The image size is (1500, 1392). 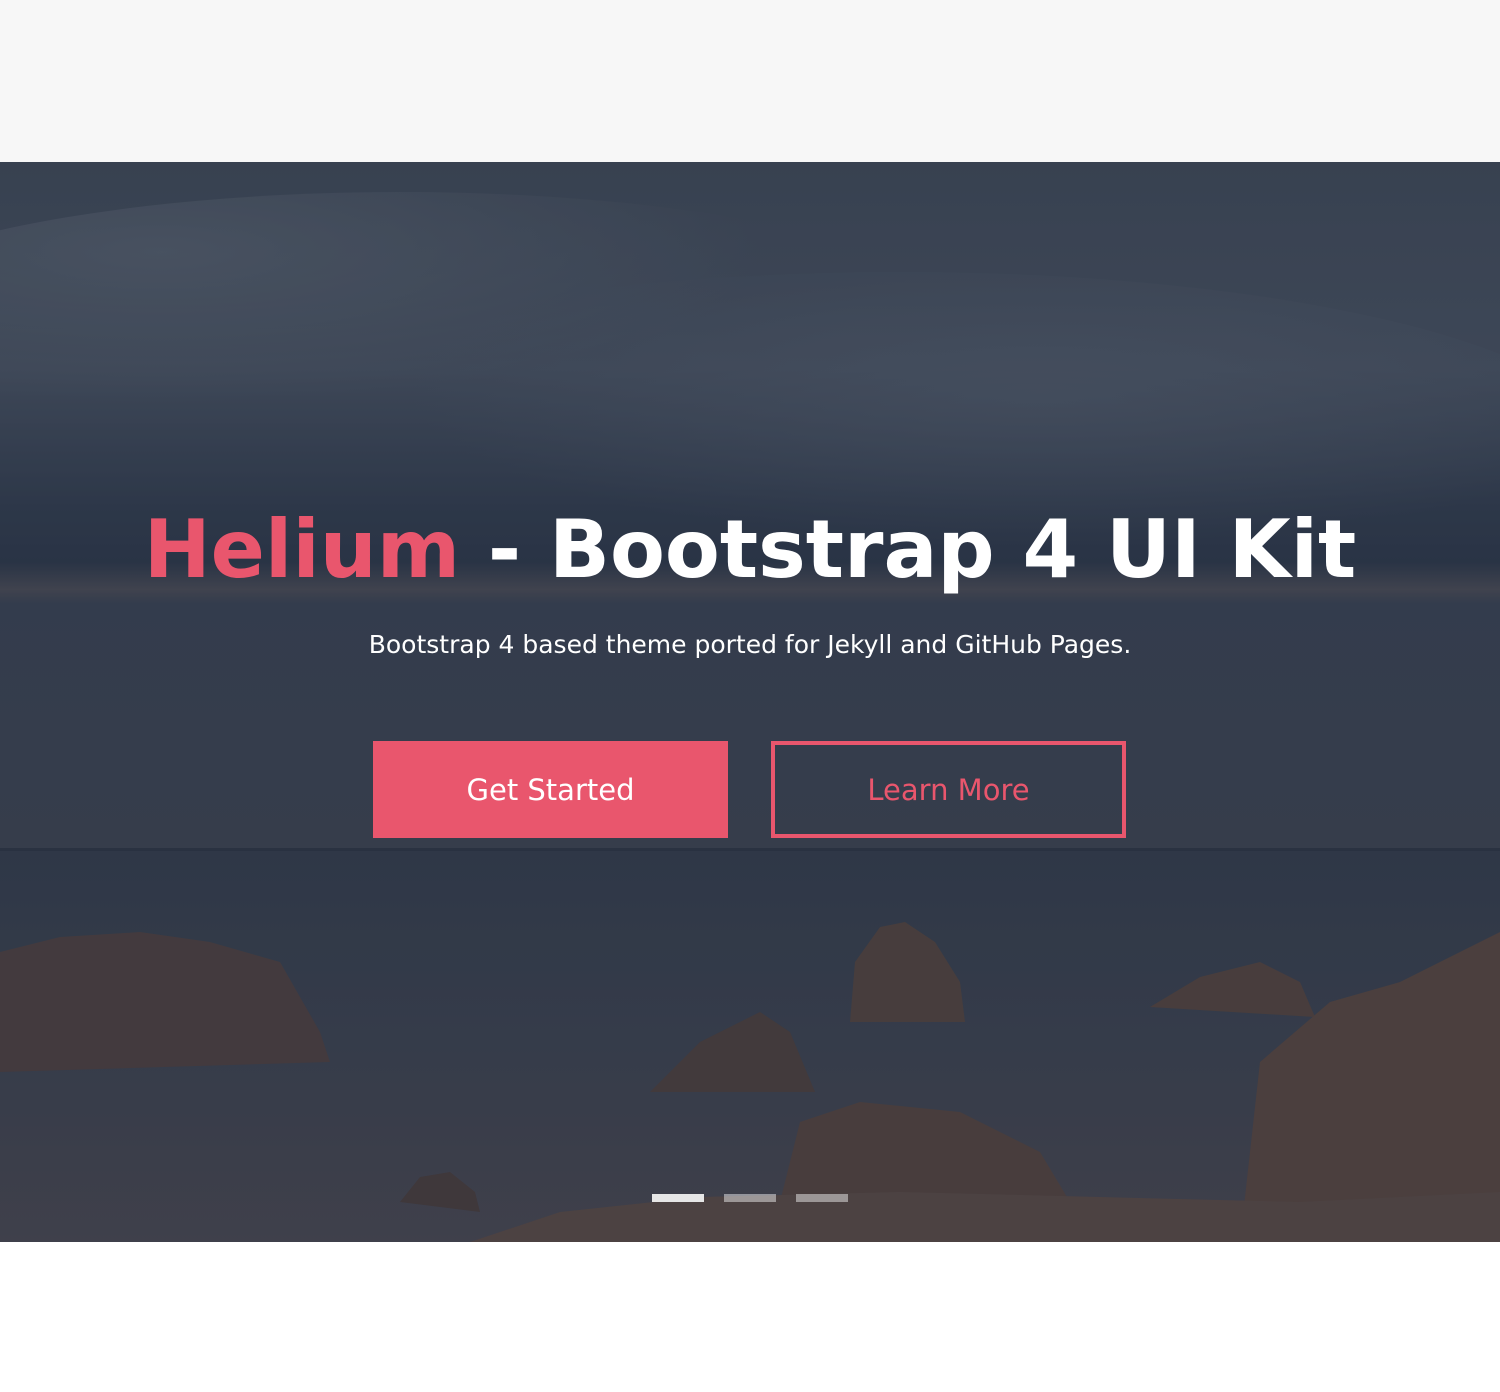 I want to click on hero-title-rest: - Bootstrap 4 UI Kit, so click(x=908, y=549).